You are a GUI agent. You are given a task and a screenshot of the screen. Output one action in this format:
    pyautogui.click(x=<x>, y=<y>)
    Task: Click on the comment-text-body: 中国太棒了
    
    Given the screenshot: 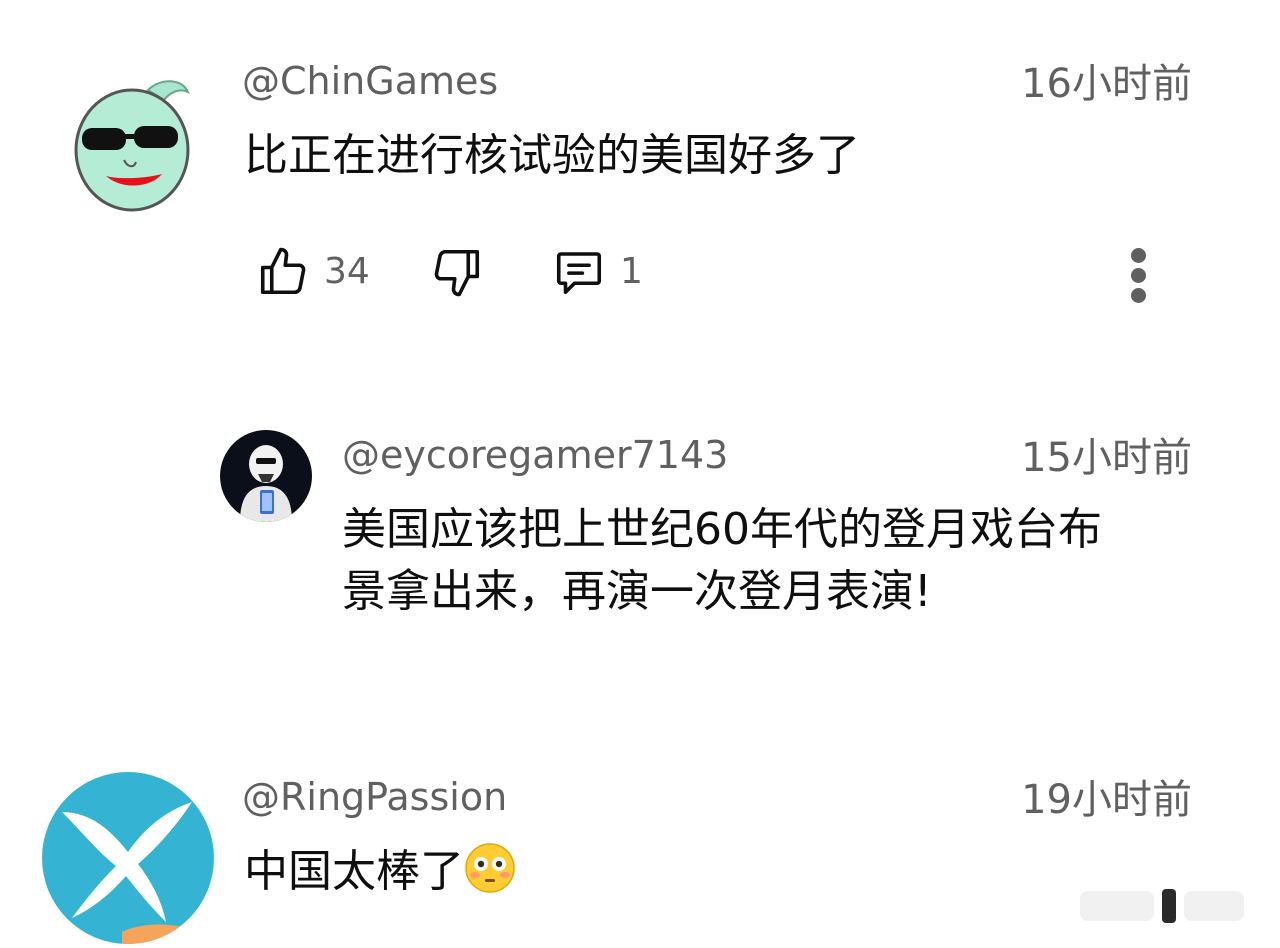 What is the action you would take?
    pyautogui.click(x=354, y=871)
    